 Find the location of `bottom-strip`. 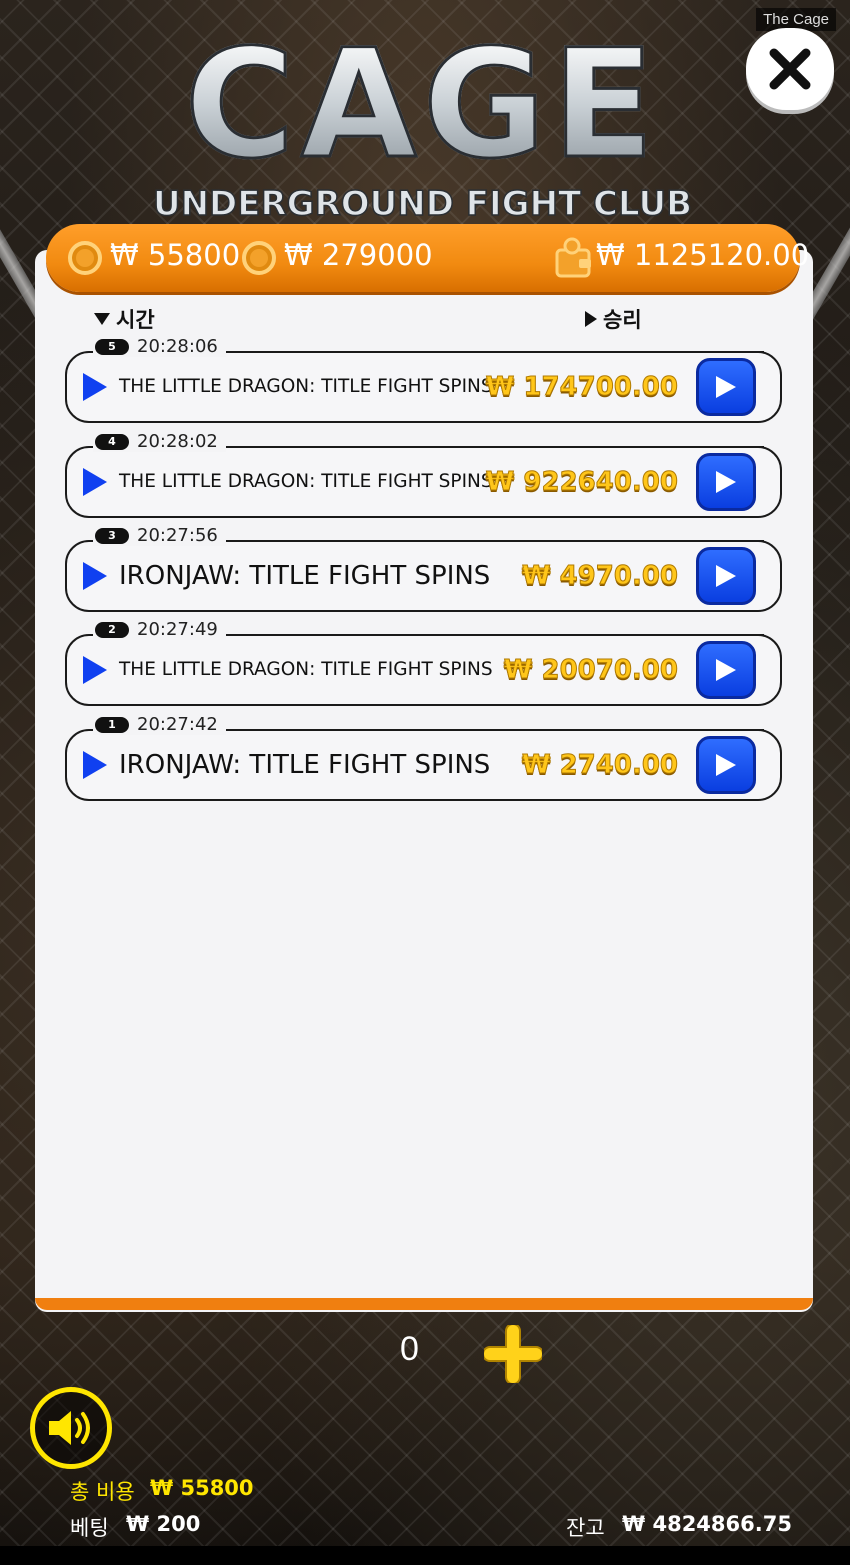

bottom-strip is located at coordinates (425, 1555).